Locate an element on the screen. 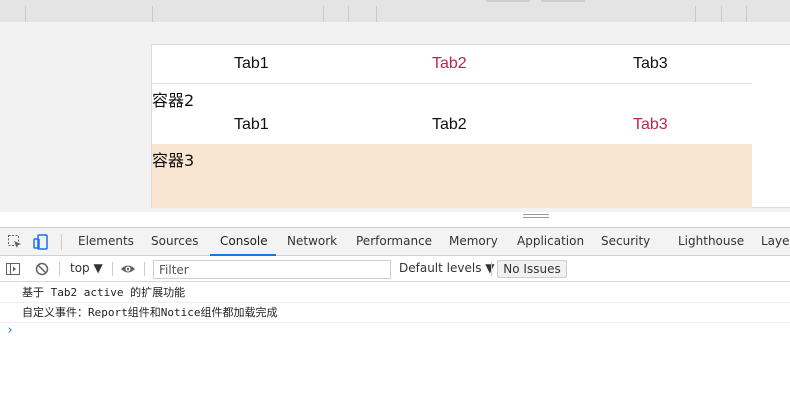  console-message: 基于 Tab2 active 的扩展功能 is located at coordinates (395, 293).